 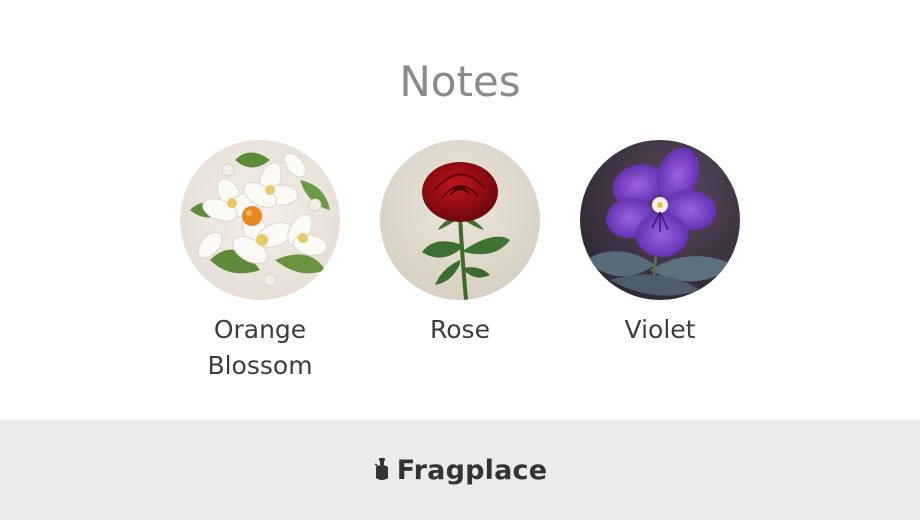 I want to click on note-item-violet: Violet, so click(x=660, y=244).